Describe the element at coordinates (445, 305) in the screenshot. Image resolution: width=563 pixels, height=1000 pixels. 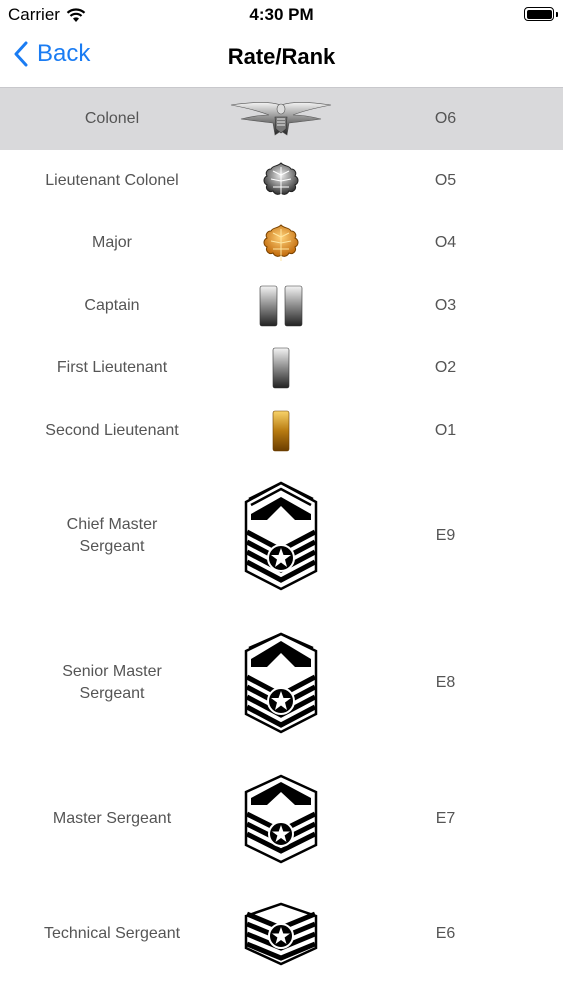
I see `rank-code: O3` at that location.